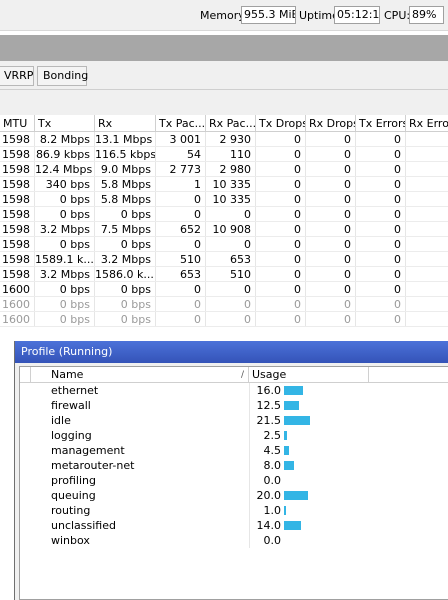 The height and width of the screenshot is (600, 448). I want to click on profile-row: metarouter-net 8.0, so click(234, 465).